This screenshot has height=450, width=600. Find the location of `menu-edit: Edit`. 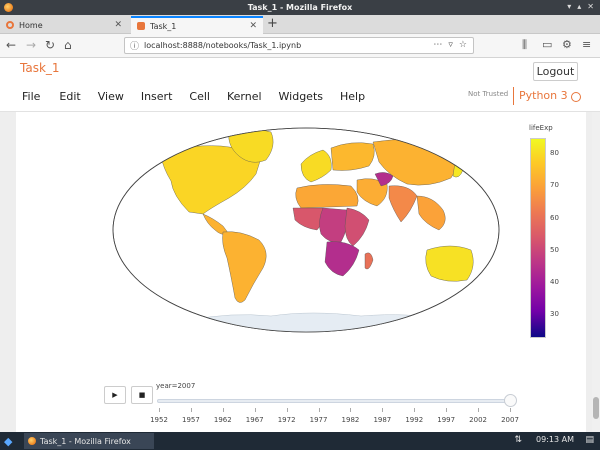

menu-edit: Edit is located at coordinates (69, 96).